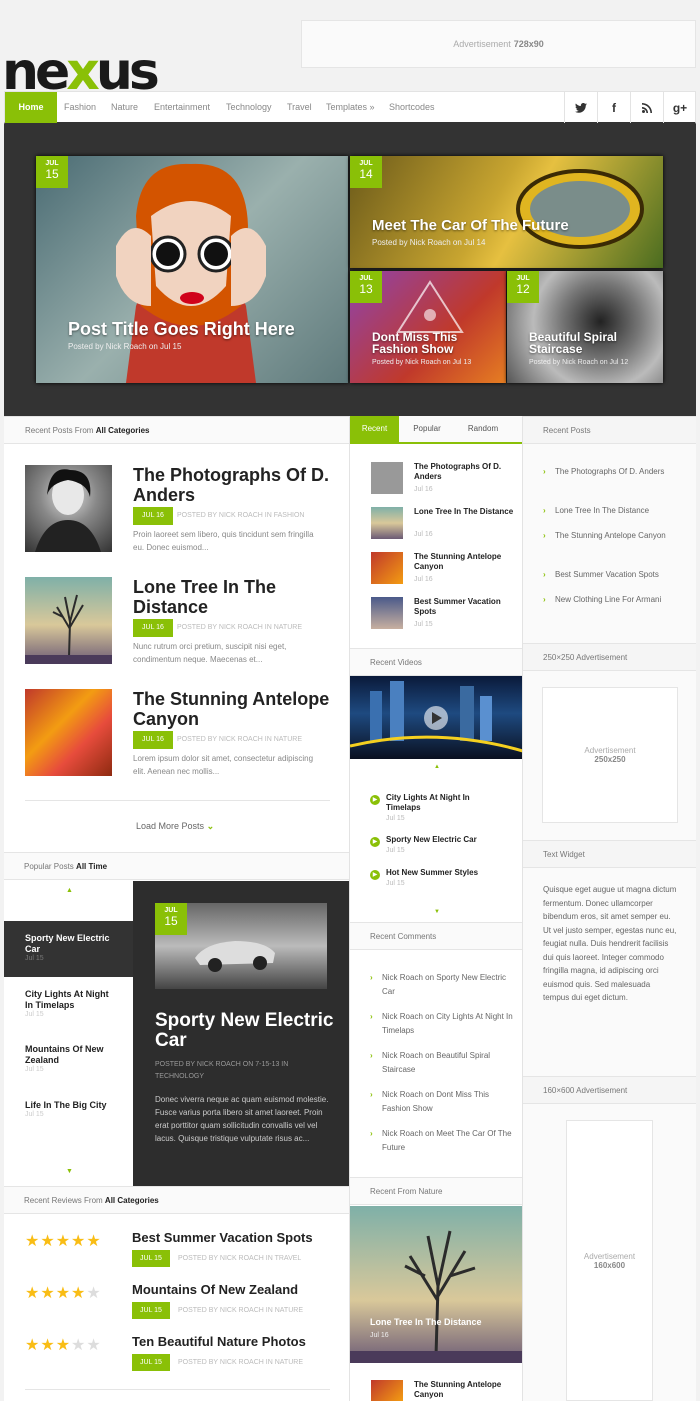 The height and width of the screenshot is (1401, 700). What do you see at coordinates (241, 515) in the screenshot?
I see `post-byline: POSTED BY NICK ROACH IN FASHION` at bounding box center [241, 515].